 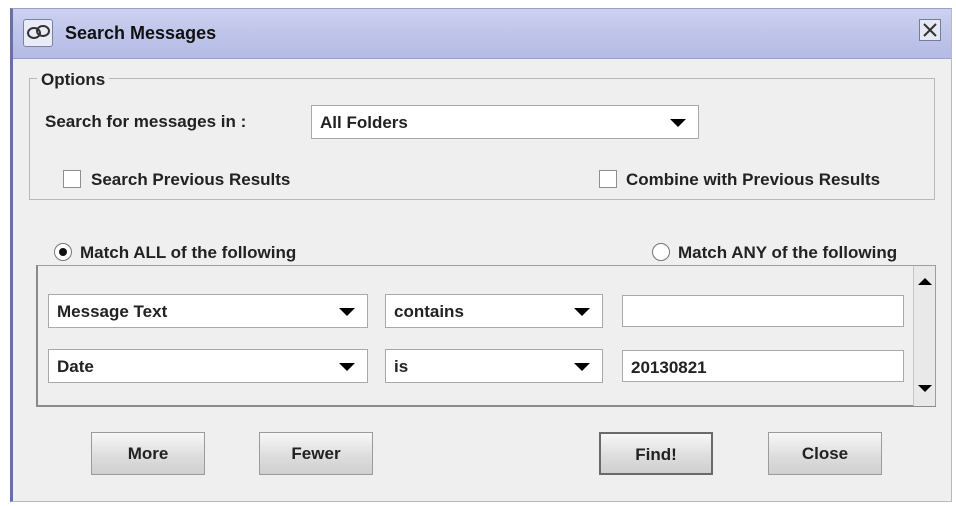 I want to click on criteria-value-input, so click(x=763, y=311).